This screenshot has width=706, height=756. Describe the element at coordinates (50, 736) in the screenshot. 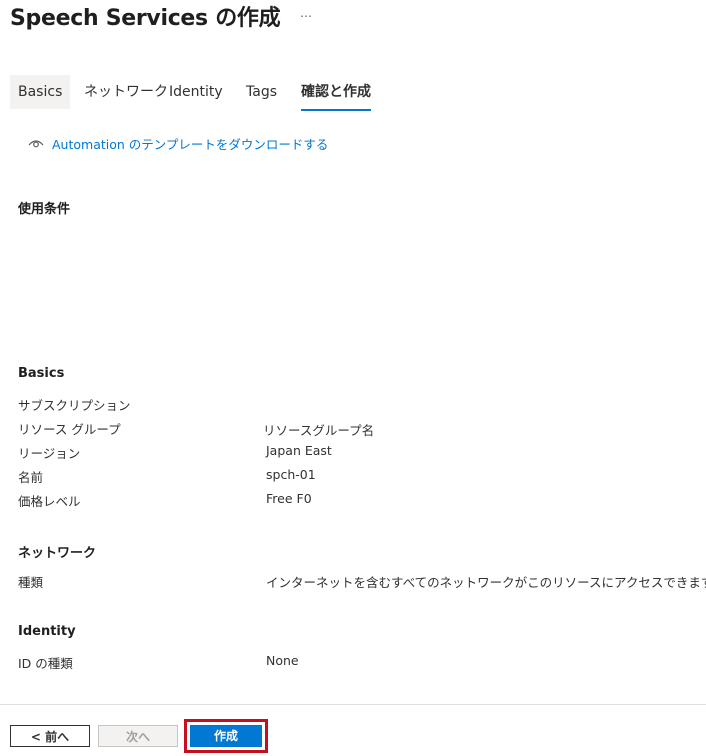

I see `previous-button: < 前へ` at that location.